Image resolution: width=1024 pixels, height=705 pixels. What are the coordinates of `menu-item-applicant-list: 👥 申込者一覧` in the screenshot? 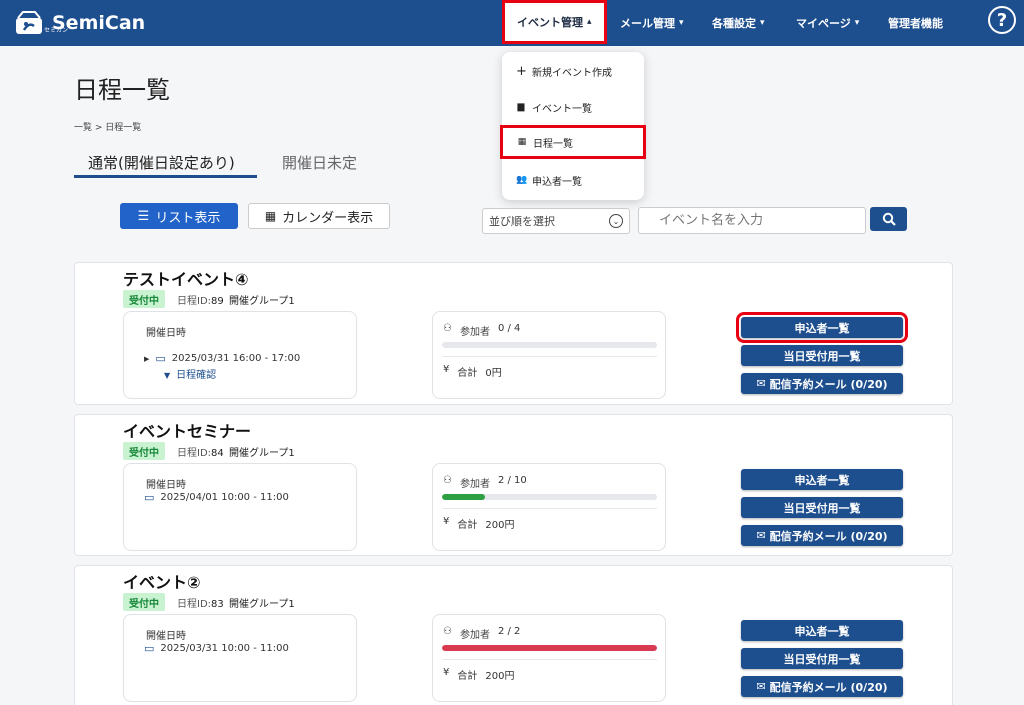 It's located at (573, 180).